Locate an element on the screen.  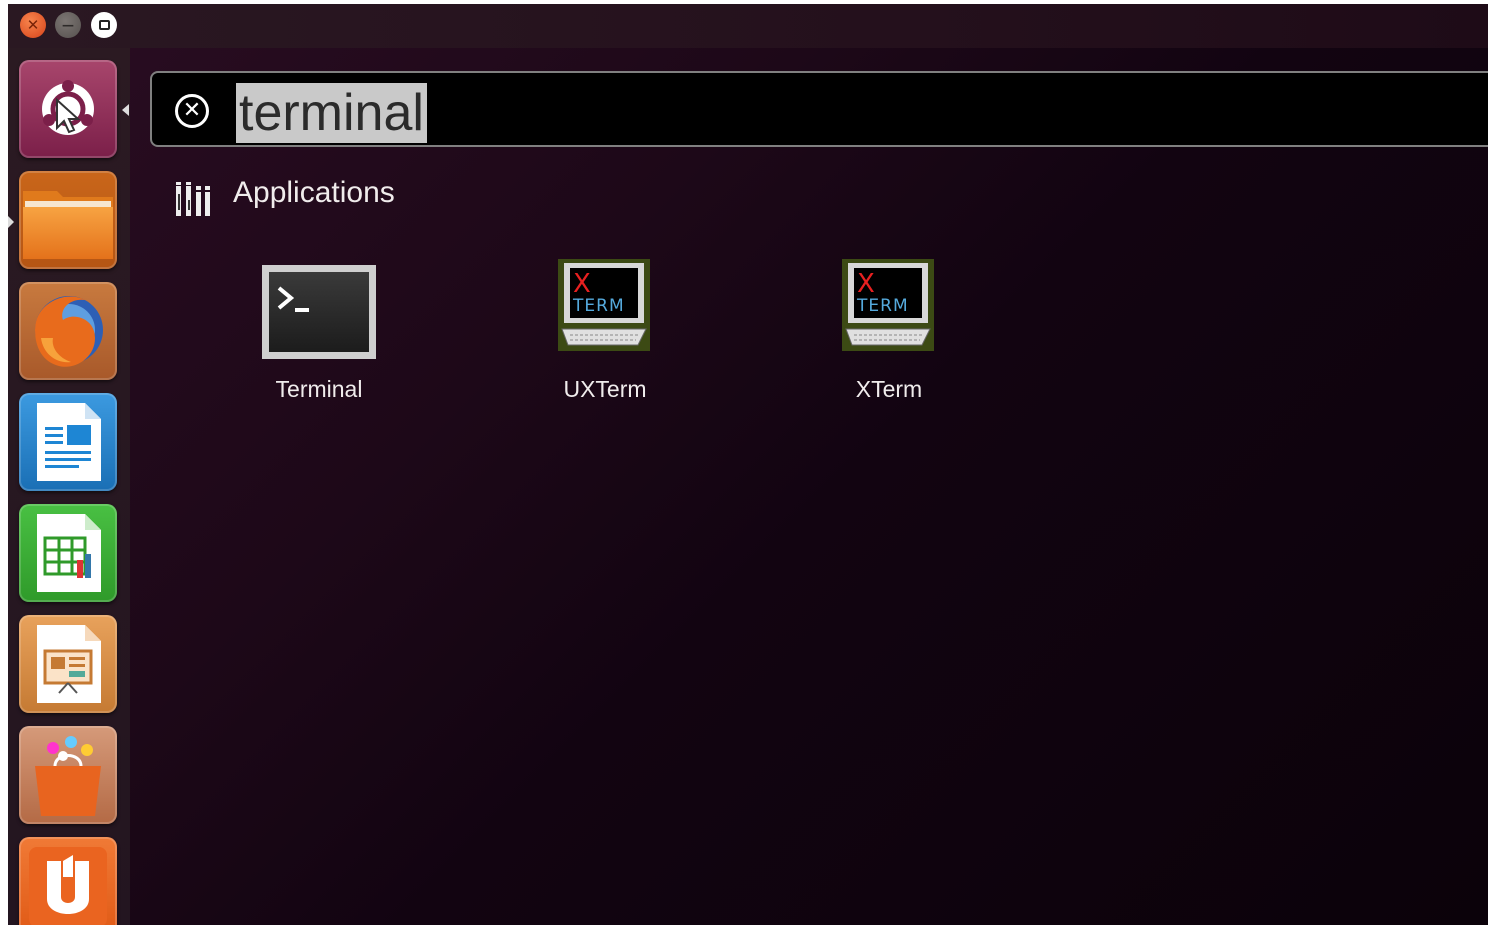
calc-icon is located at coordinates (69, 553).